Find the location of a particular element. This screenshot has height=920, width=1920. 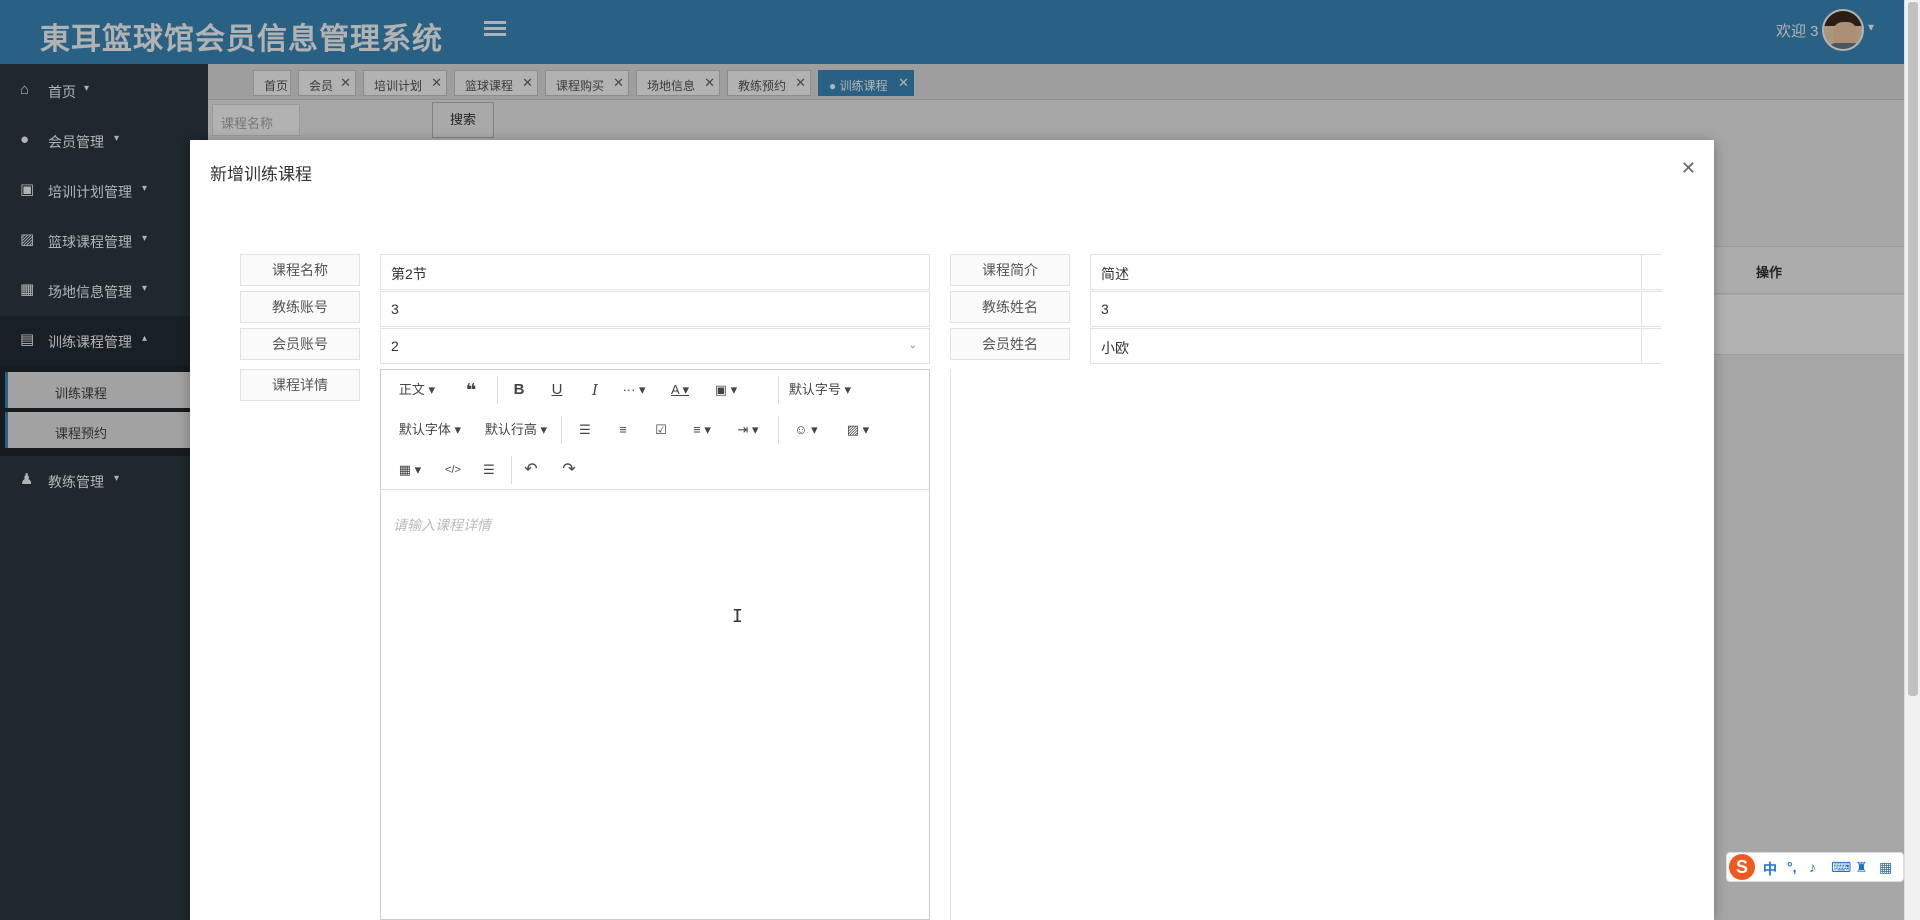

redo-icon: ↷ is located at coordinates (569, 470).